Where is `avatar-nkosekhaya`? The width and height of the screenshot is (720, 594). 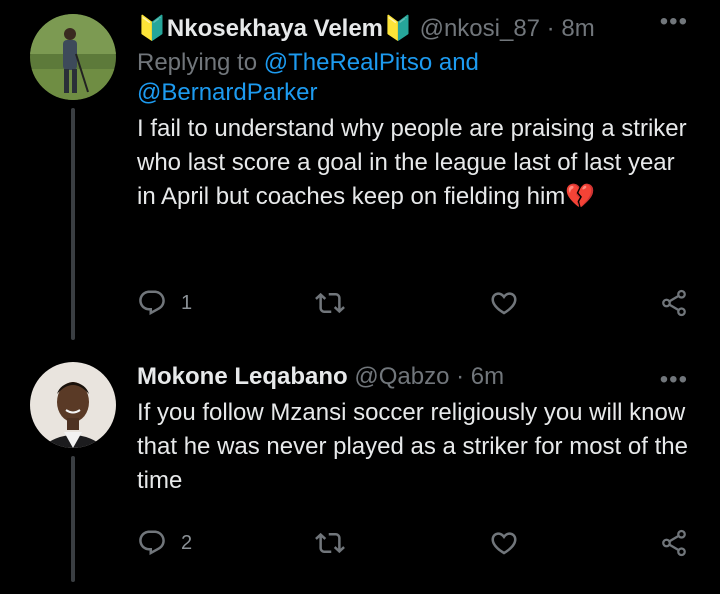
avatar-nkosekhaya is located at coordinates (73, 57).